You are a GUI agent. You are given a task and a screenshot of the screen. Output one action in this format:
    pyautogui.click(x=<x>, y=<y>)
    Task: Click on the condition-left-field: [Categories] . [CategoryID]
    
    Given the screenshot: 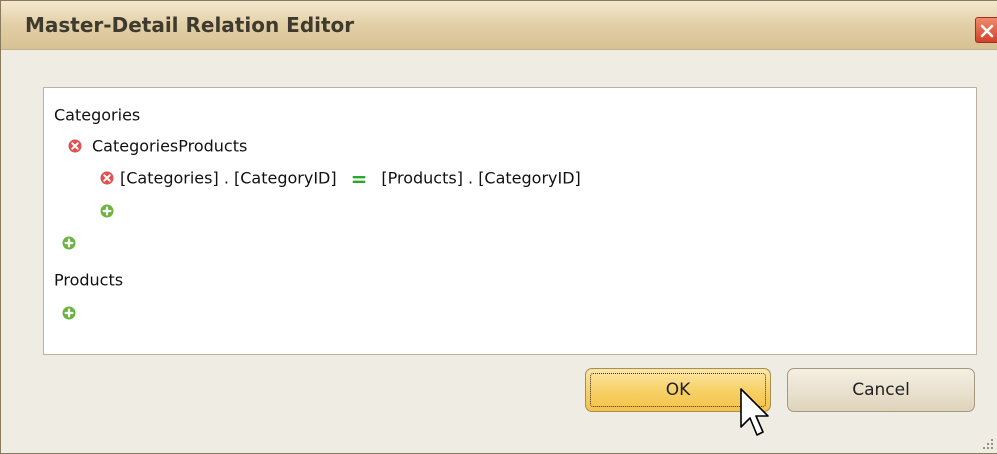 What is the action you would take?
    pyautogui.click(x=228, y=178)
    